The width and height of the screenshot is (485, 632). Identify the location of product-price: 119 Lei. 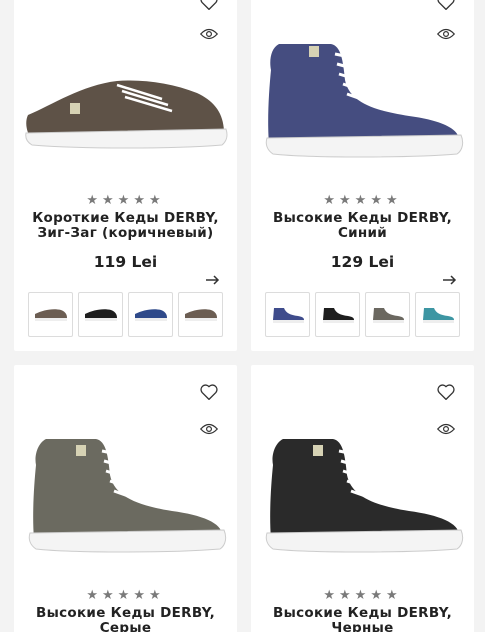
(125, 262).